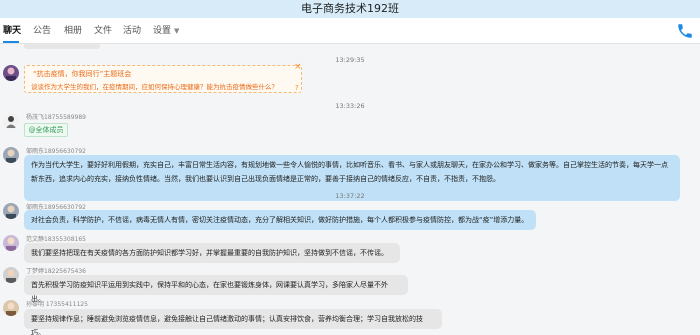 This screenshot has width=700, height=335. What do you see at coordinates (73, 31) in the screenshot?
I see `tab-album: 相册` at bounding box center [73, 31].